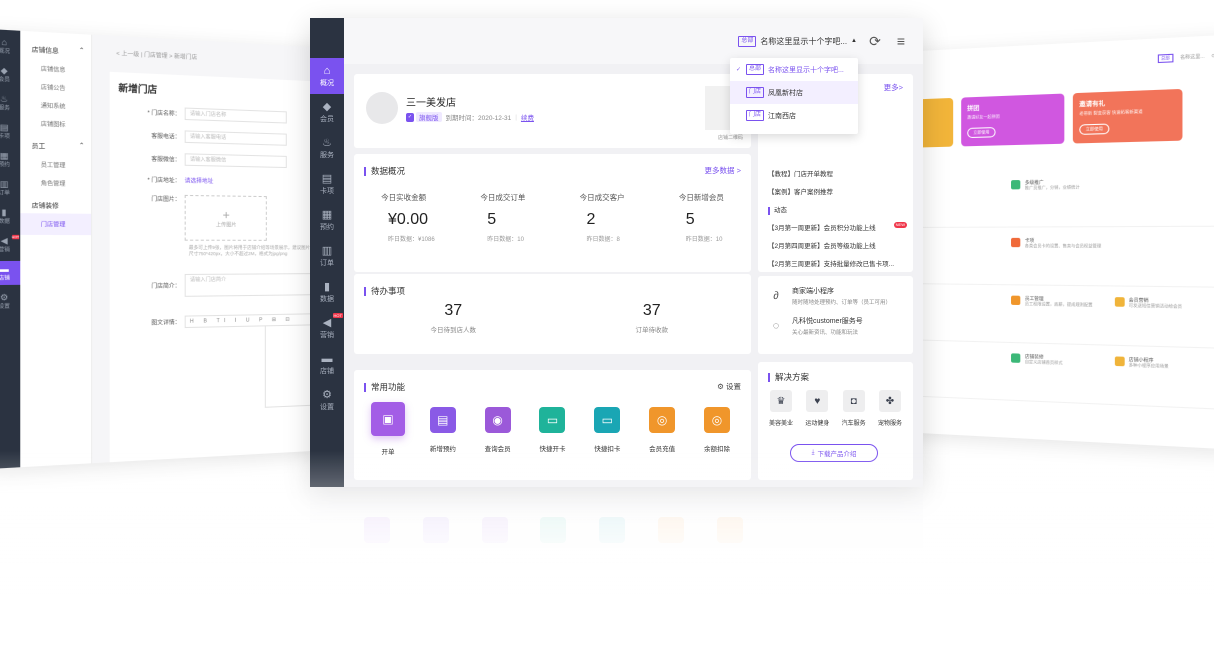 The image size is (1214, 659). What do you see at coordinates (780, 424) in the screenshot?
I see `solution-label: 美容美业` at bounding box center [780, 424].